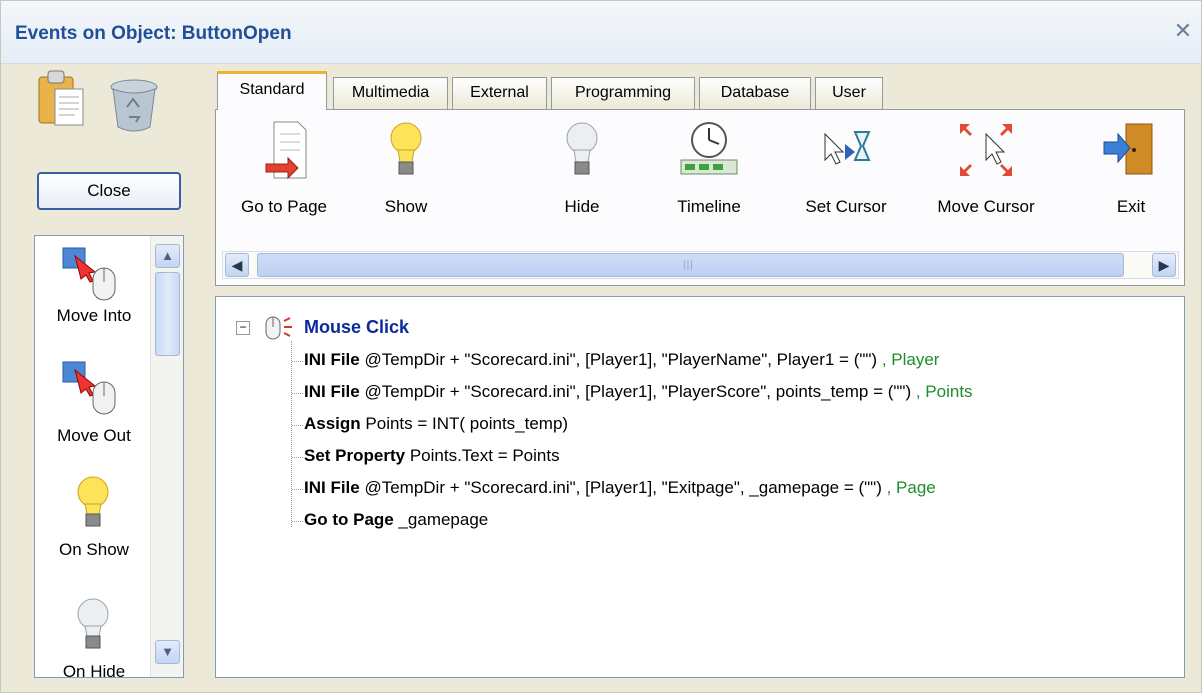 Image resolution: width=1202 pixels, height=693 pixels. I want to click on action-command: Assign, so click(332, 423).